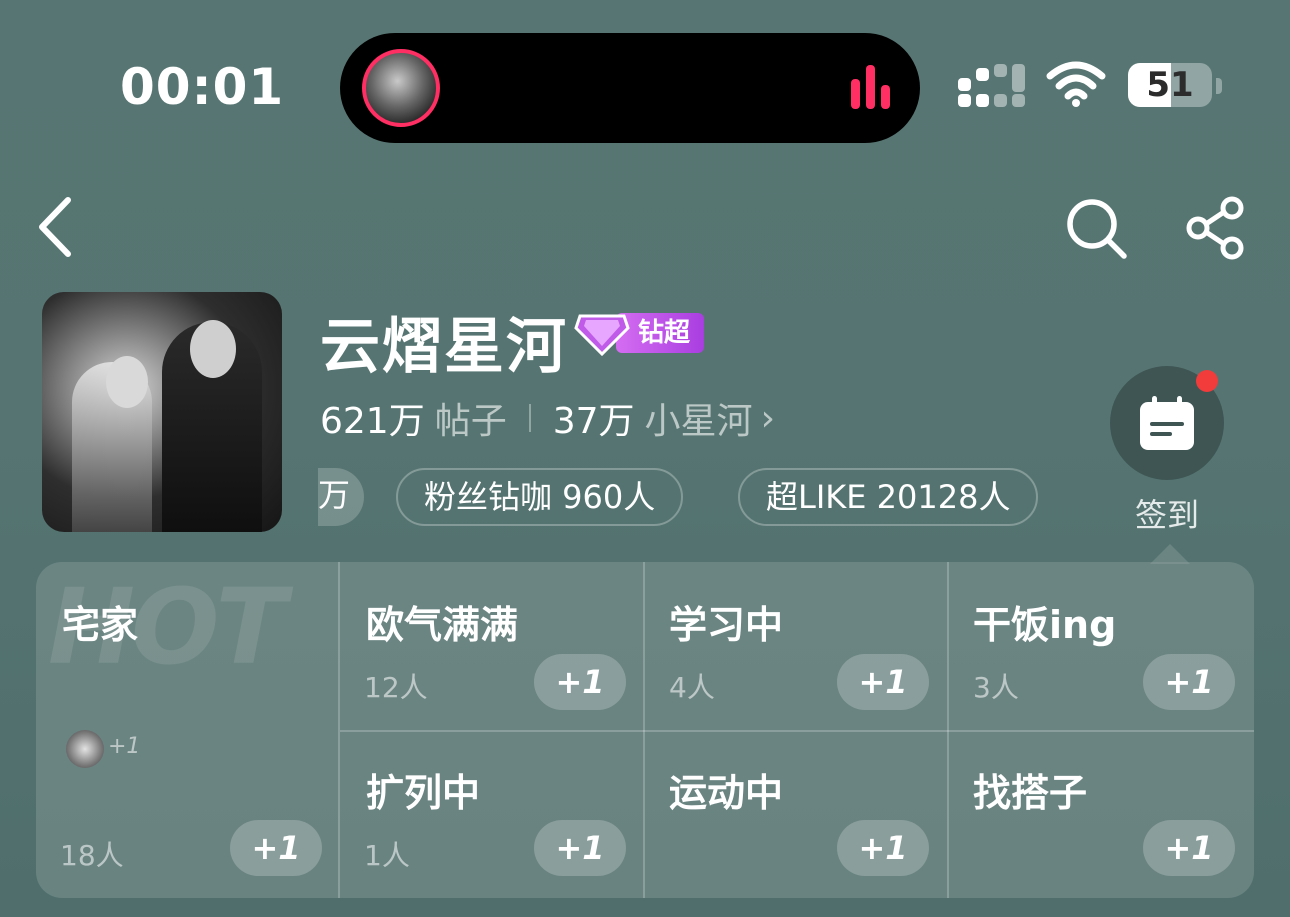  I want to click on mood-cell: 扩列中 1人 +1, so click(491, 815).